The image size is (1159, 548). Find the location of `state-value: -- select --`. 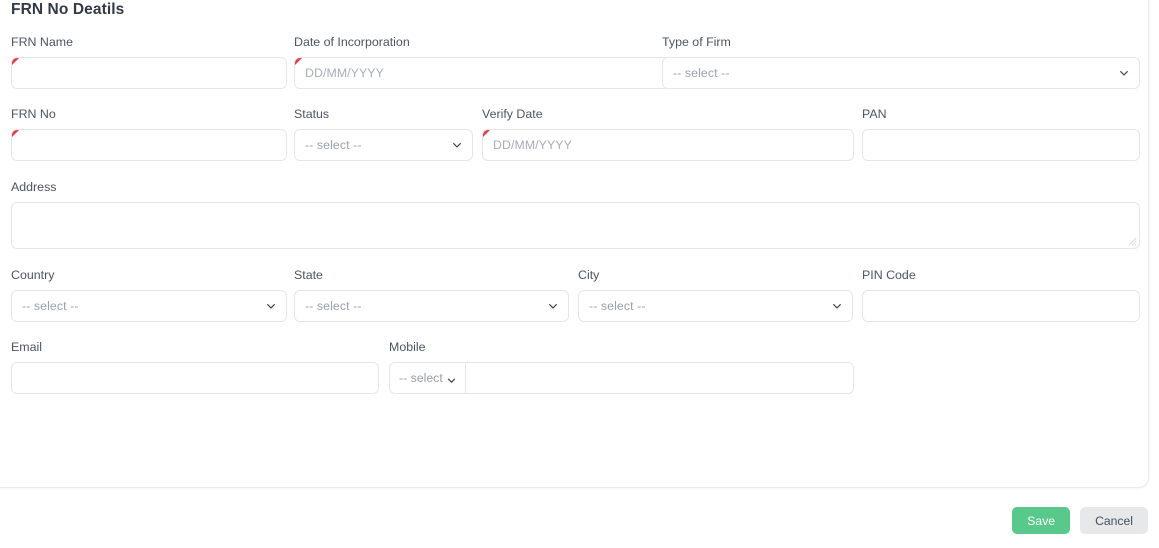

state-value: -- select -- is located at coordinates (333, 306).